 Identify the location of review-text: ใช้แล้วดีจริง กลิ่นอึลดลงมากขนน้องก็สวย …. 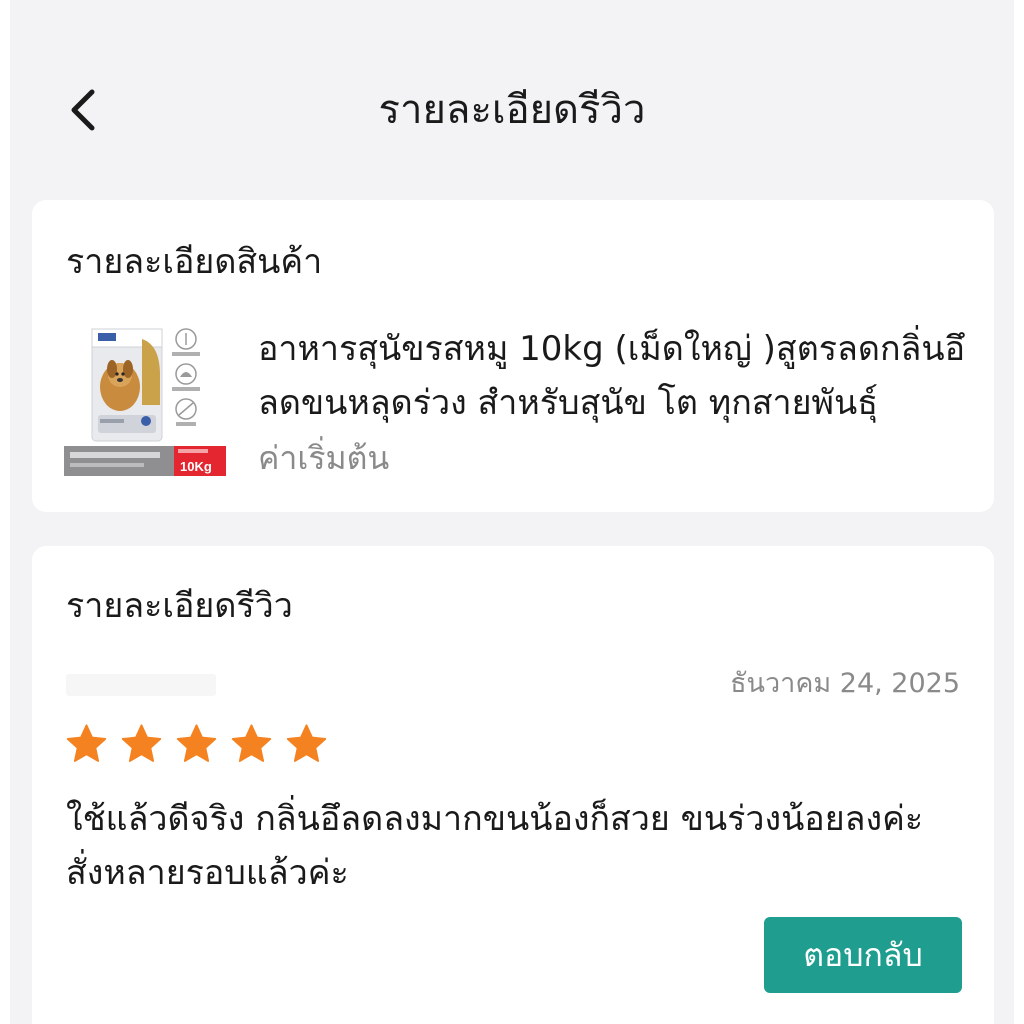
(495, 846).